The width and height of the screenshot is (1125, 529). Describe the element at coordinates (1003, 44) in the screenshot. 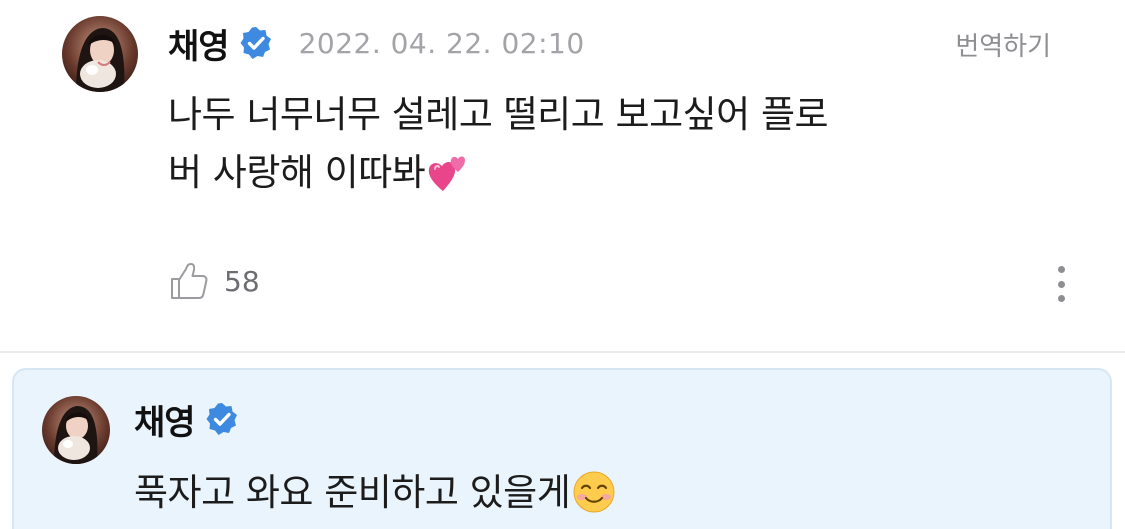

I see `translate-button: 번역하기` at that location.